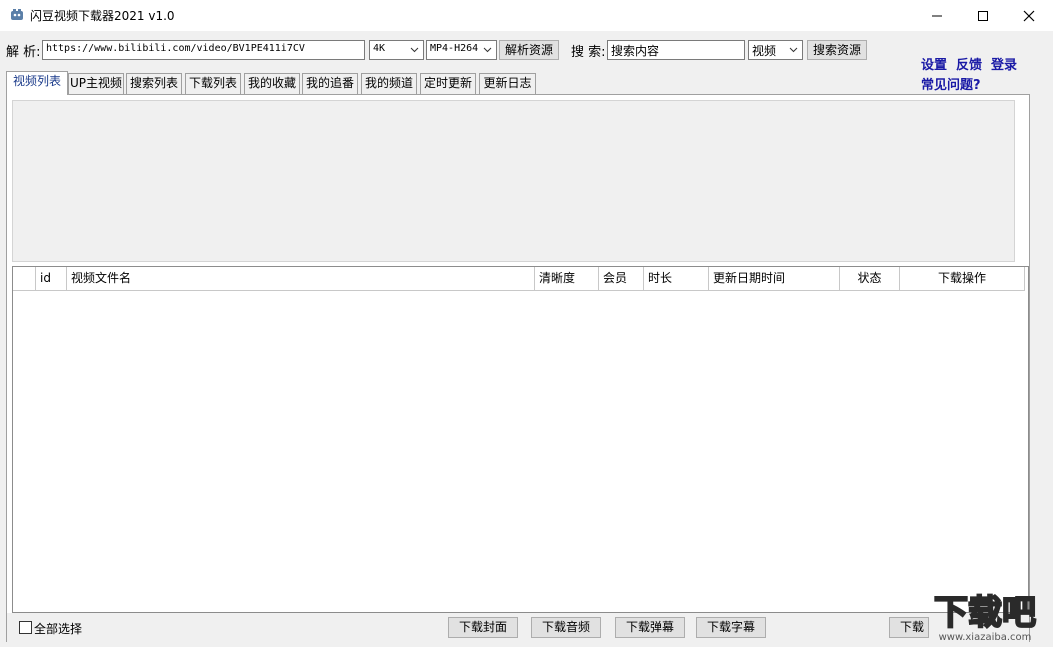 The width and height of the screenshot is (1053, 647). Describe the element at coordinates (962, 278) in the screenshot. I see `column-header-download-action: 下载操作` at that location.